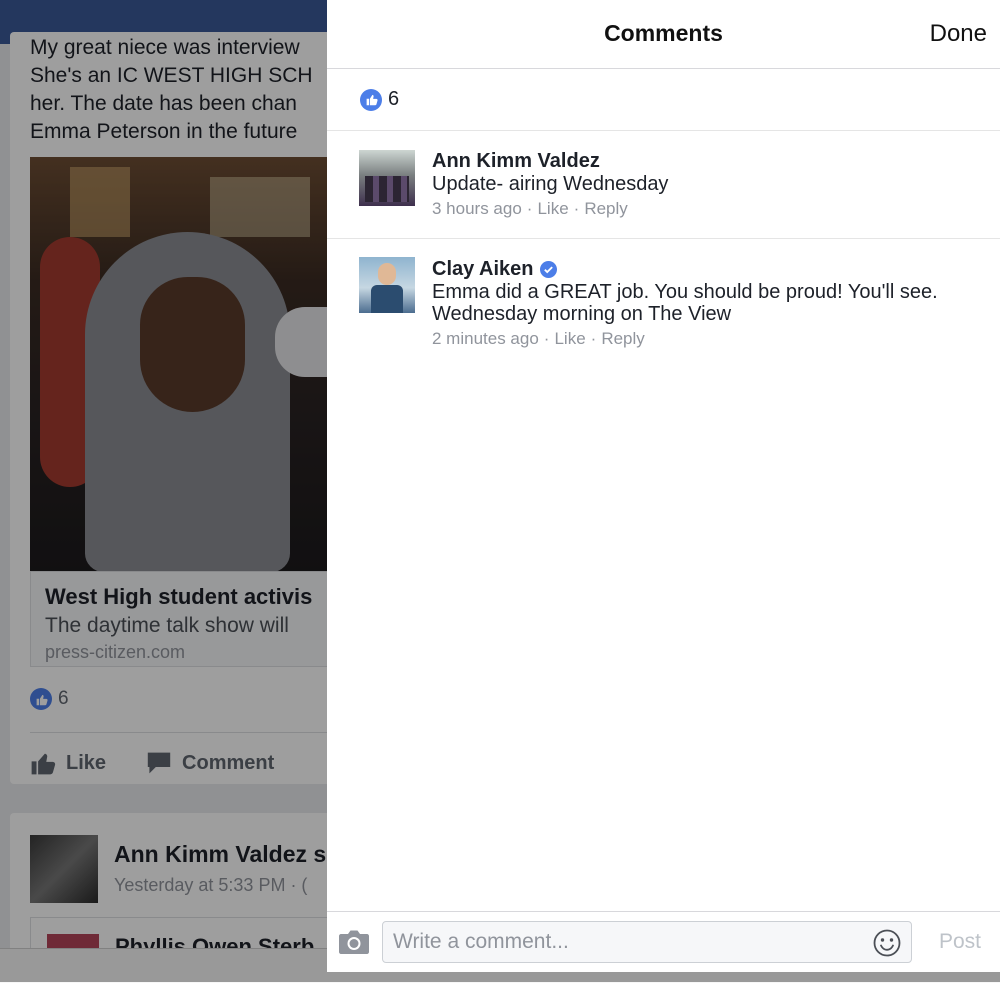 This screenshot has height=983, width=1000. Describe the element at coordinates (887, 943) in the screenshot. I see `smiley-icon` at that location.